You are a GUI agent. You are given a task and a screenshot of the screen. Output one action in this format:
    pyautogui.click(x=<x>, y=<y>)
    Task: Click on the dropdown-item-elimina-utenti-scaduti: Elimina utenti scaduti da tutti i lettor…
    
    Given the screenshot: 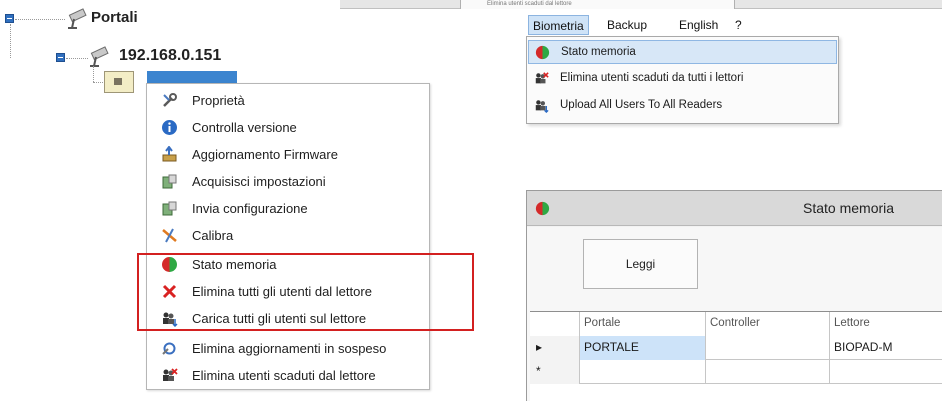 What is the action you would take?
    pyautogui.click(x=682, y=79)
    